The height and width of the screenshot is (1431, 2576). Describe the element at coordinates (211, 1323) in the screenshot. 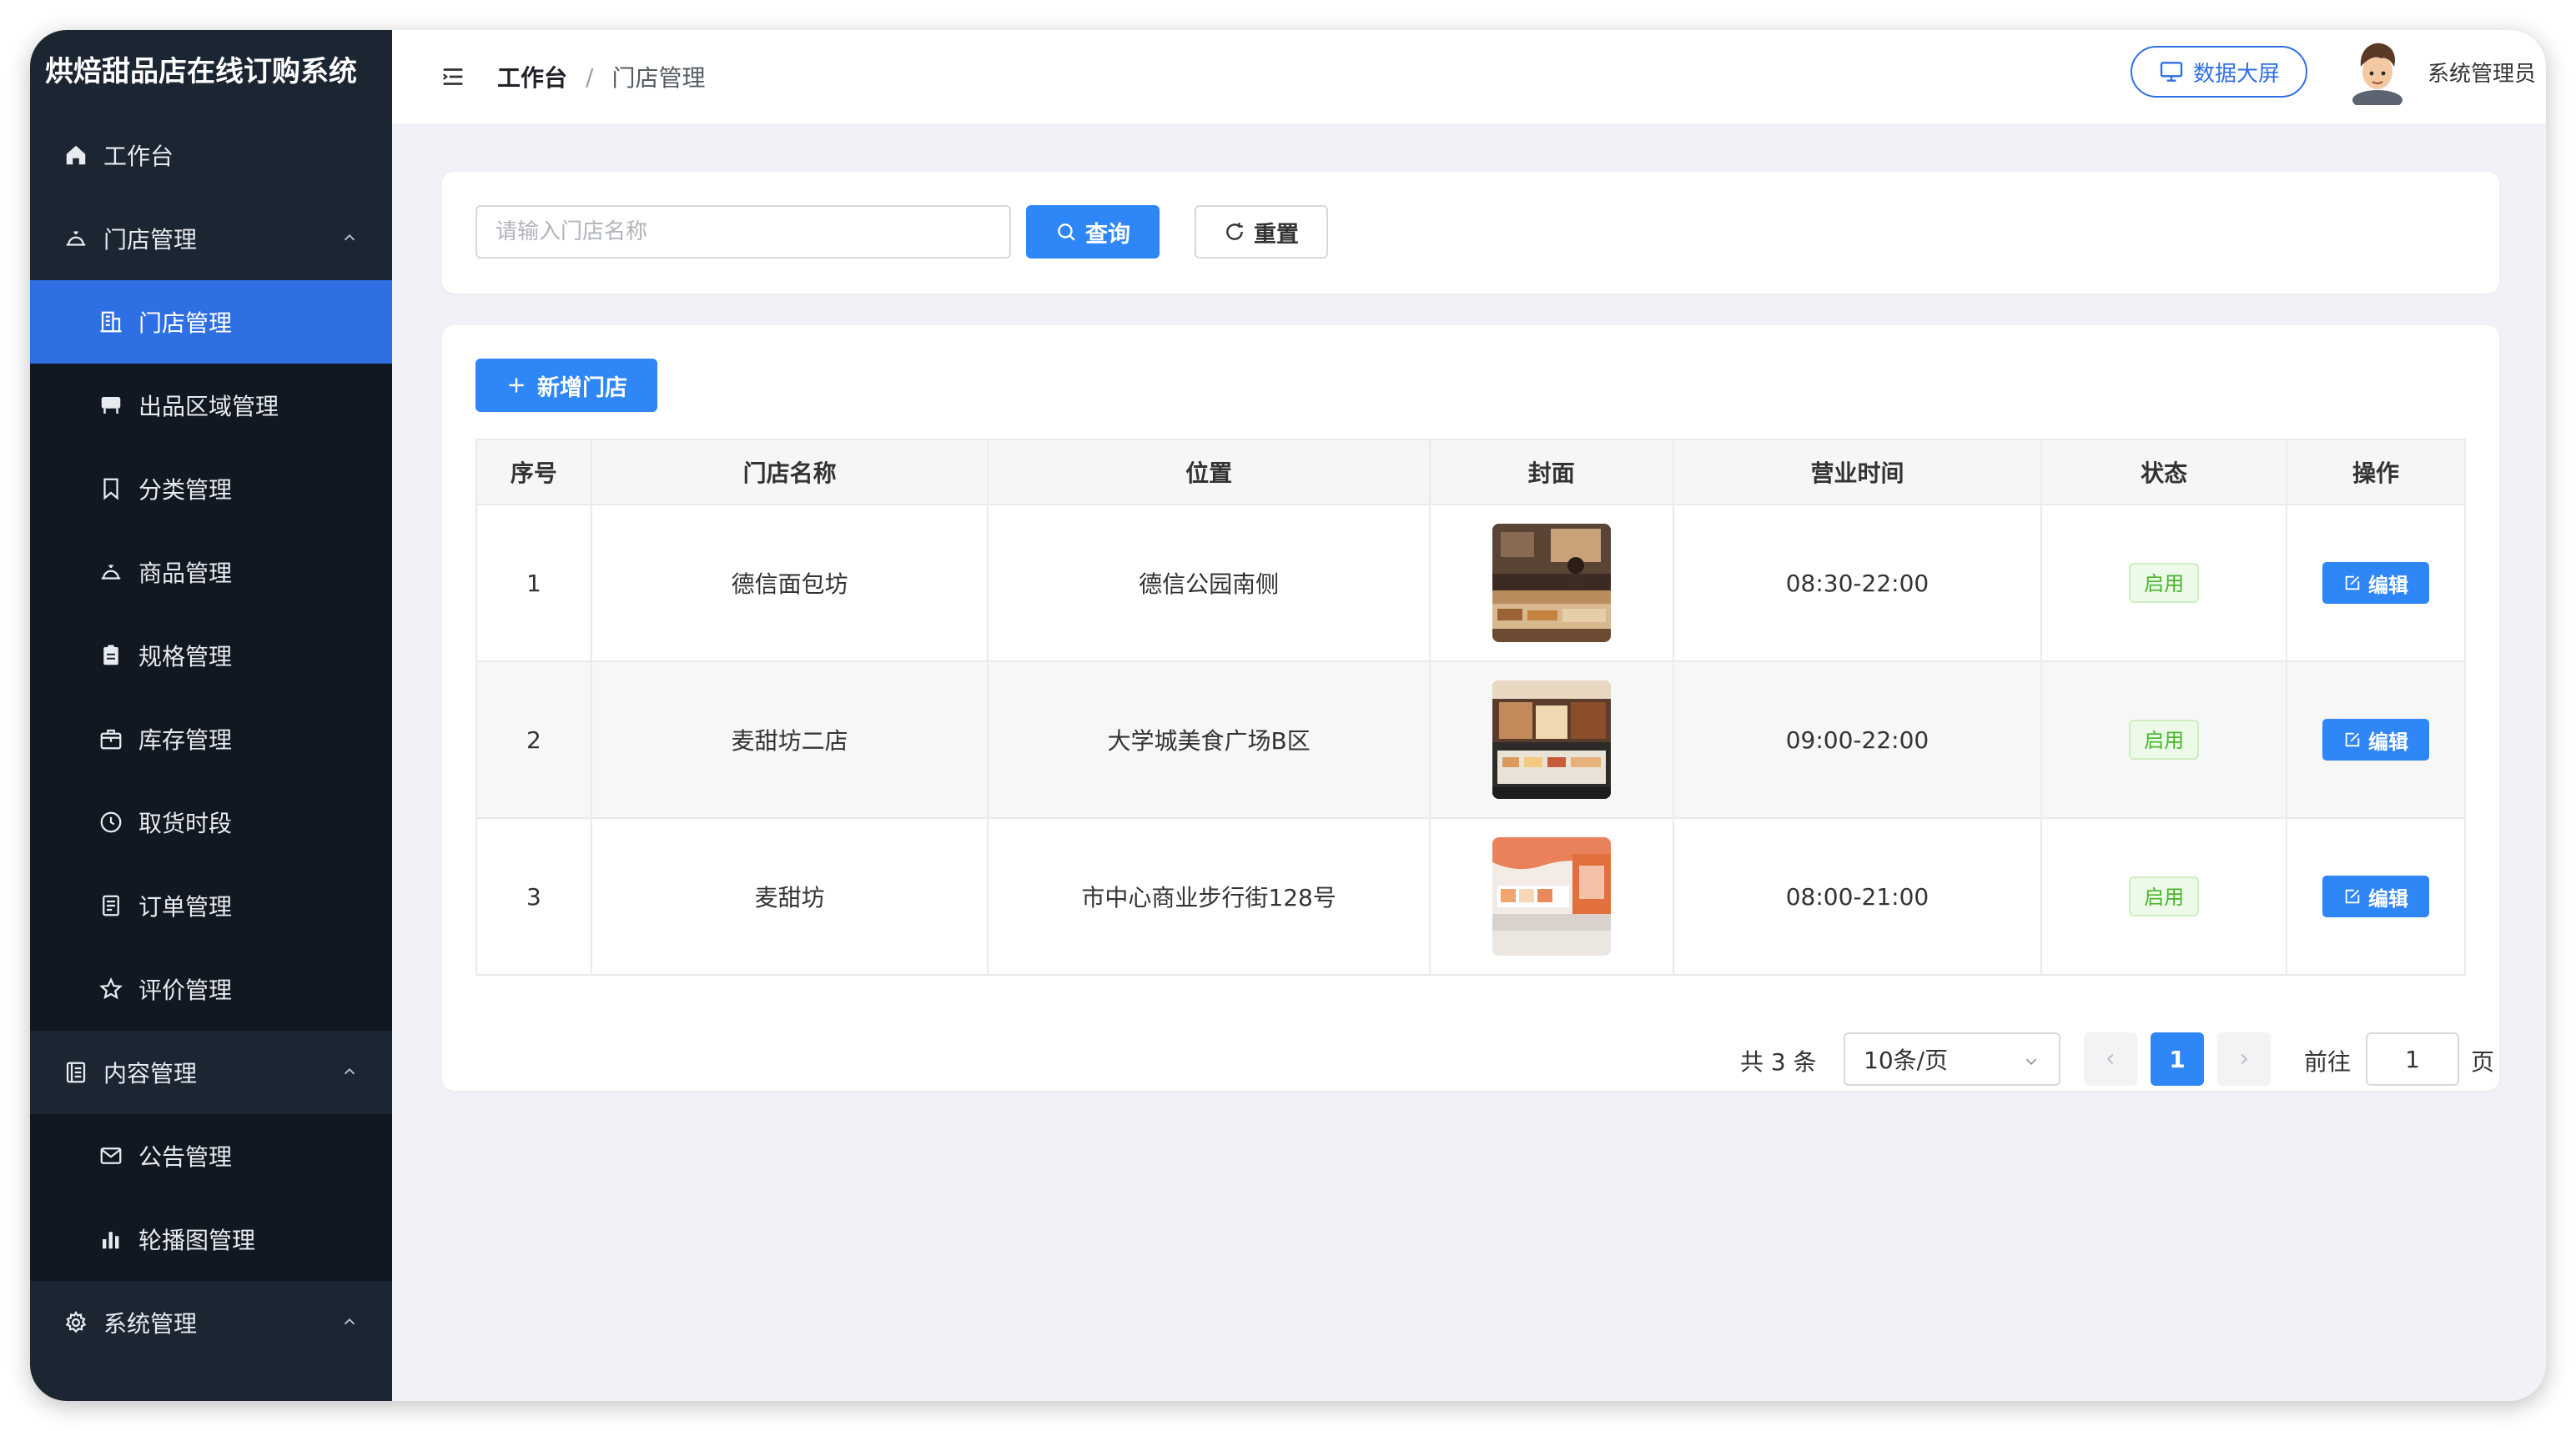

I see `sidebar-group-system: 系统管理` at that location.